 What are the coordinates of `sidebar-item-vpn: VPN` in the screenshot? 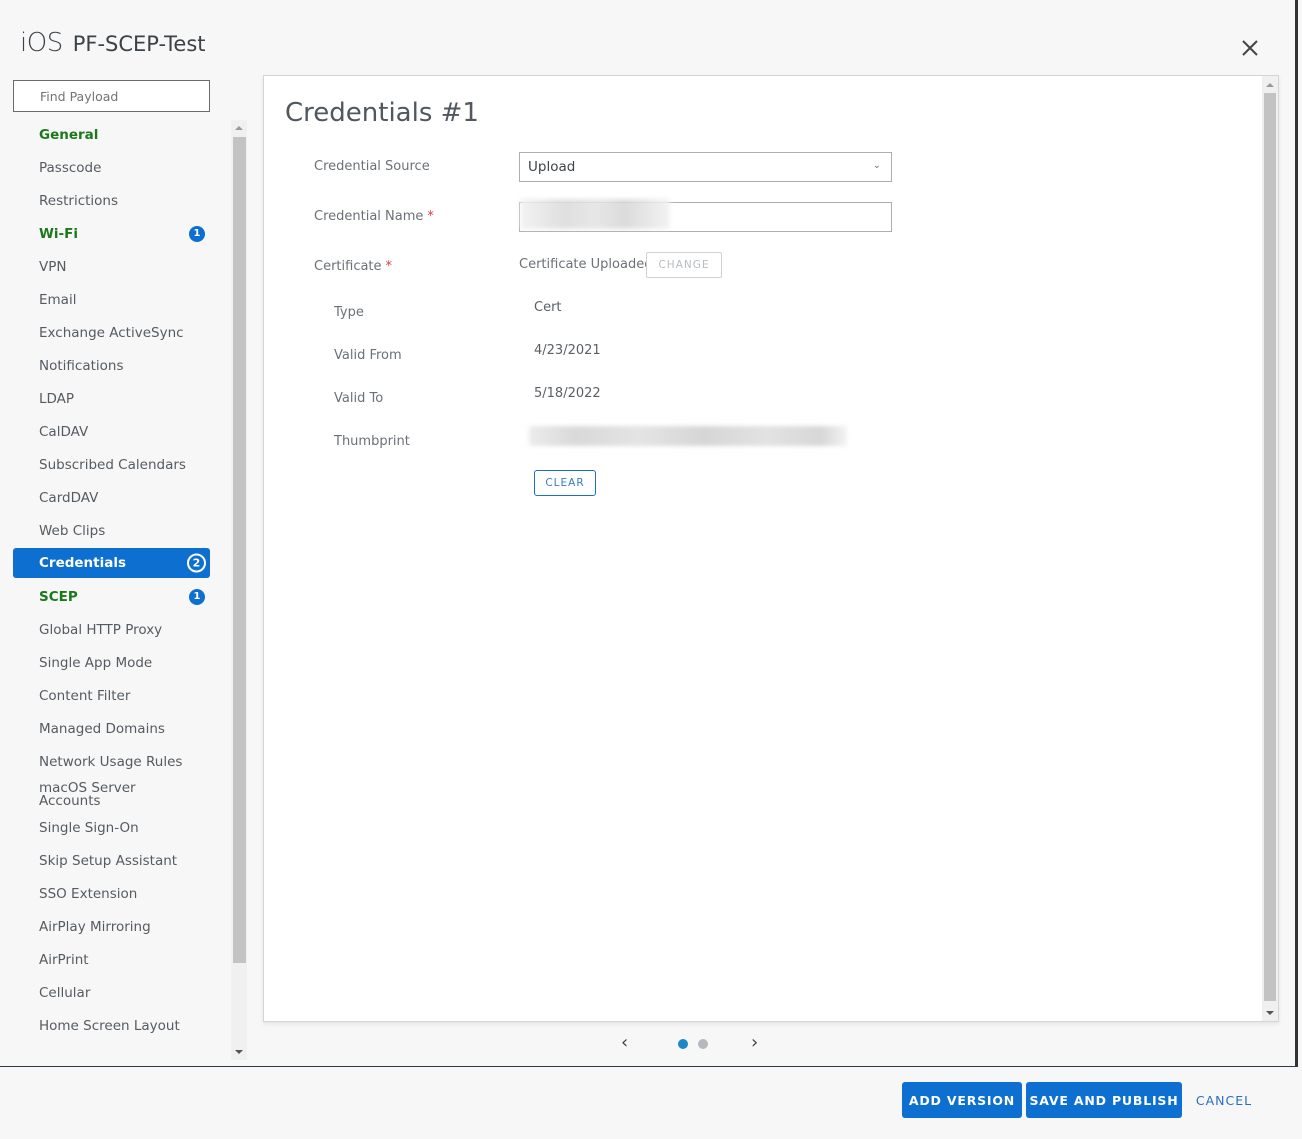 It's located at (111, 266).